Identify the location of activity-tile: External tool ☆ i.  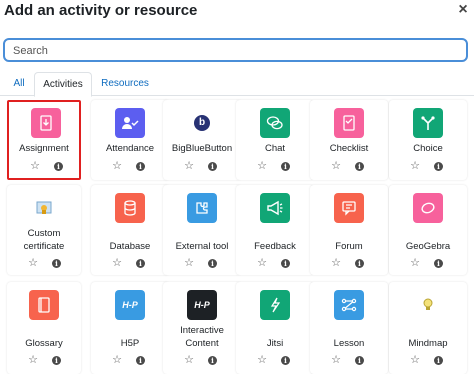
(202, 230).